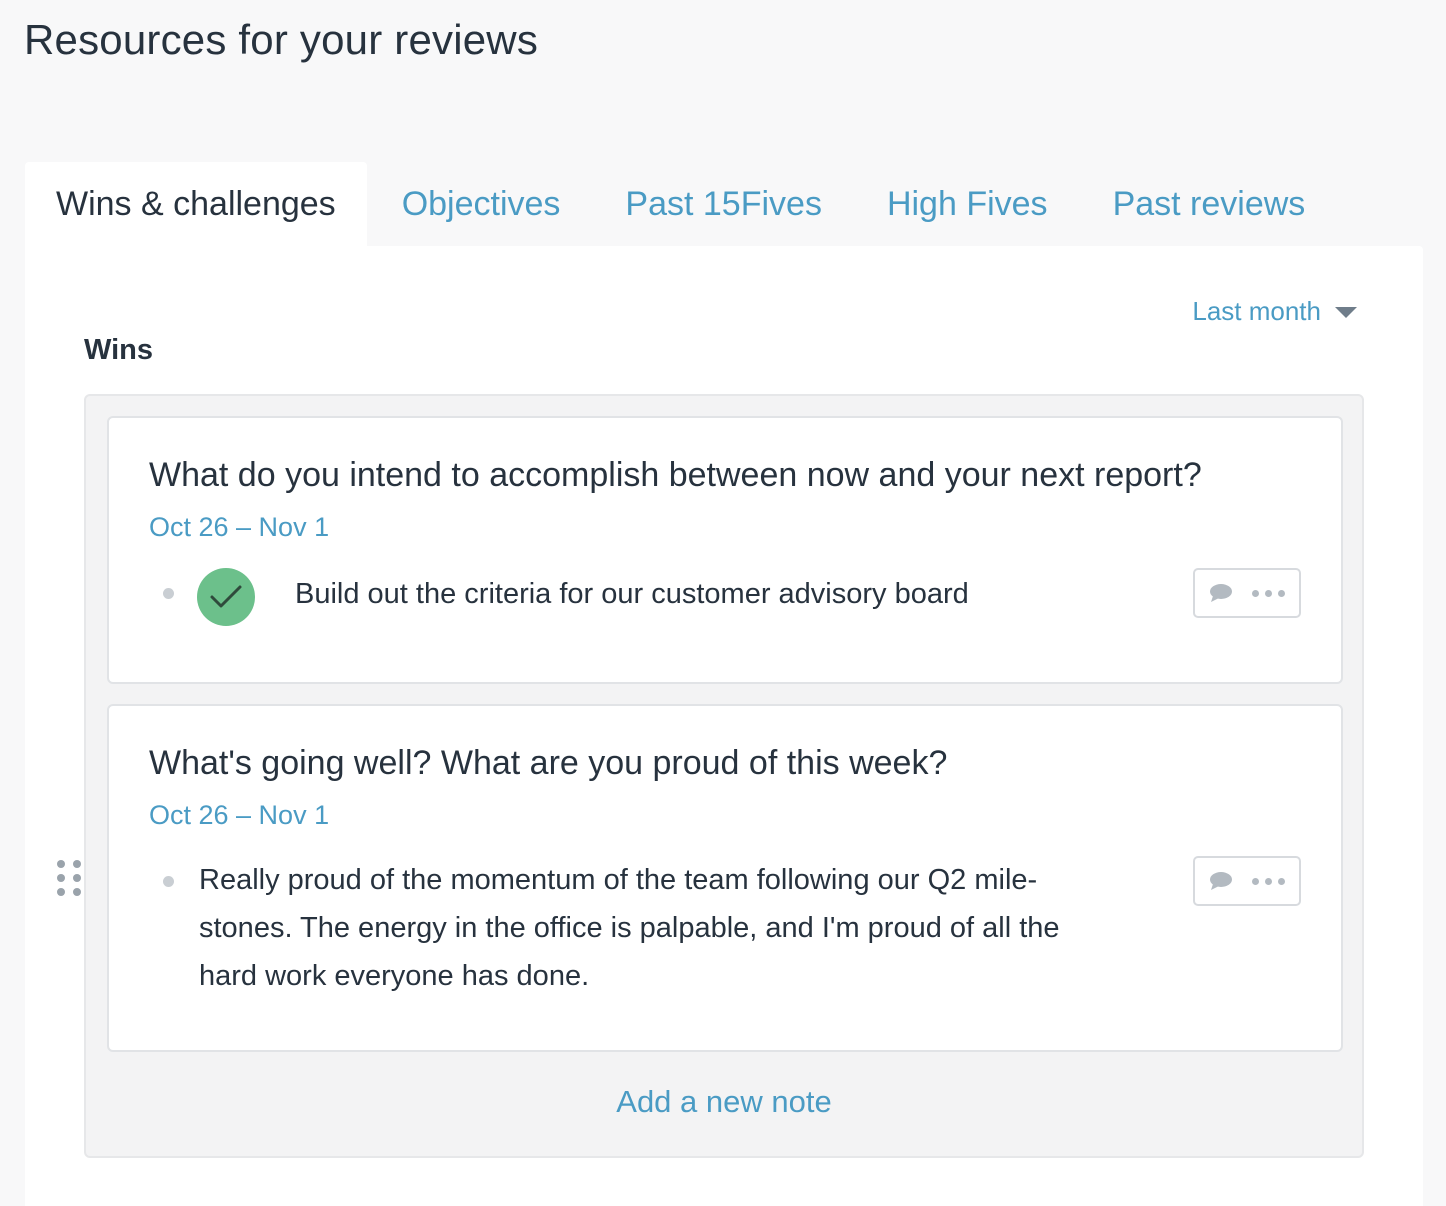  What do you see at coordinates (723, 204) in the screenshot?
I see `tab-past-15fives: Past 15Fives` at bounding box center [723, 204].